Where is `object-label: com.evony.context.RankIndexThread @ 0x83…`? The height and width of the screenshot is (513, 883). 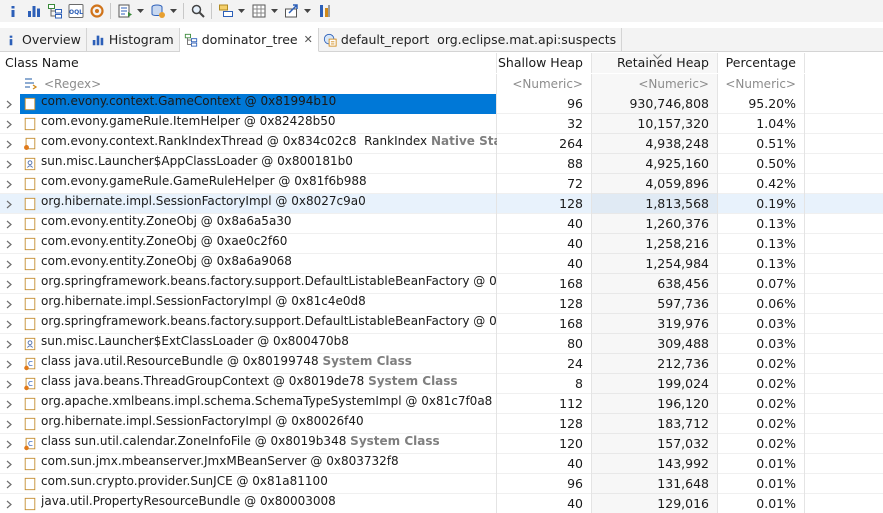 object-label: com.evony.context.RankIndexThread @ 0x83… is located at coordinates (234, 141).